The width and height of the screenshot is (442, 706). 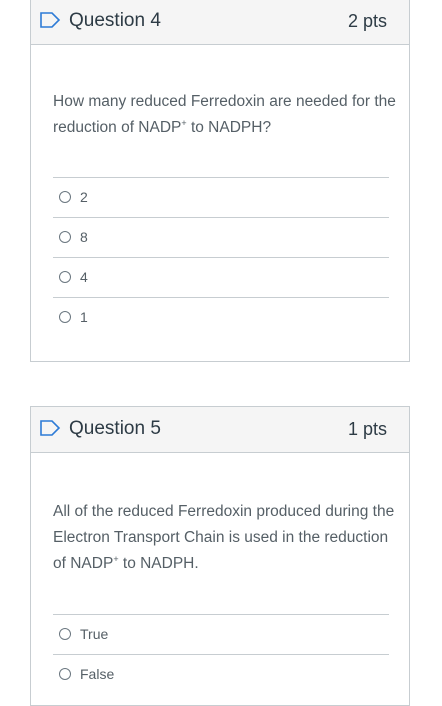 What do you see at coordinates (84, 197) in the screenshot?
I see `answer-label: 2` at bounding box center [84, 197].